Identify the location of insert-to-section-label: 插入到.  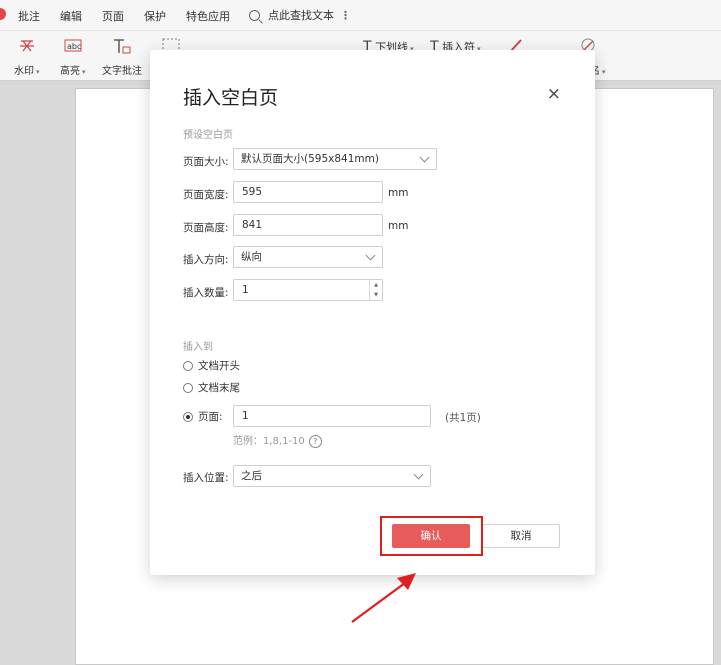
(198, 347).